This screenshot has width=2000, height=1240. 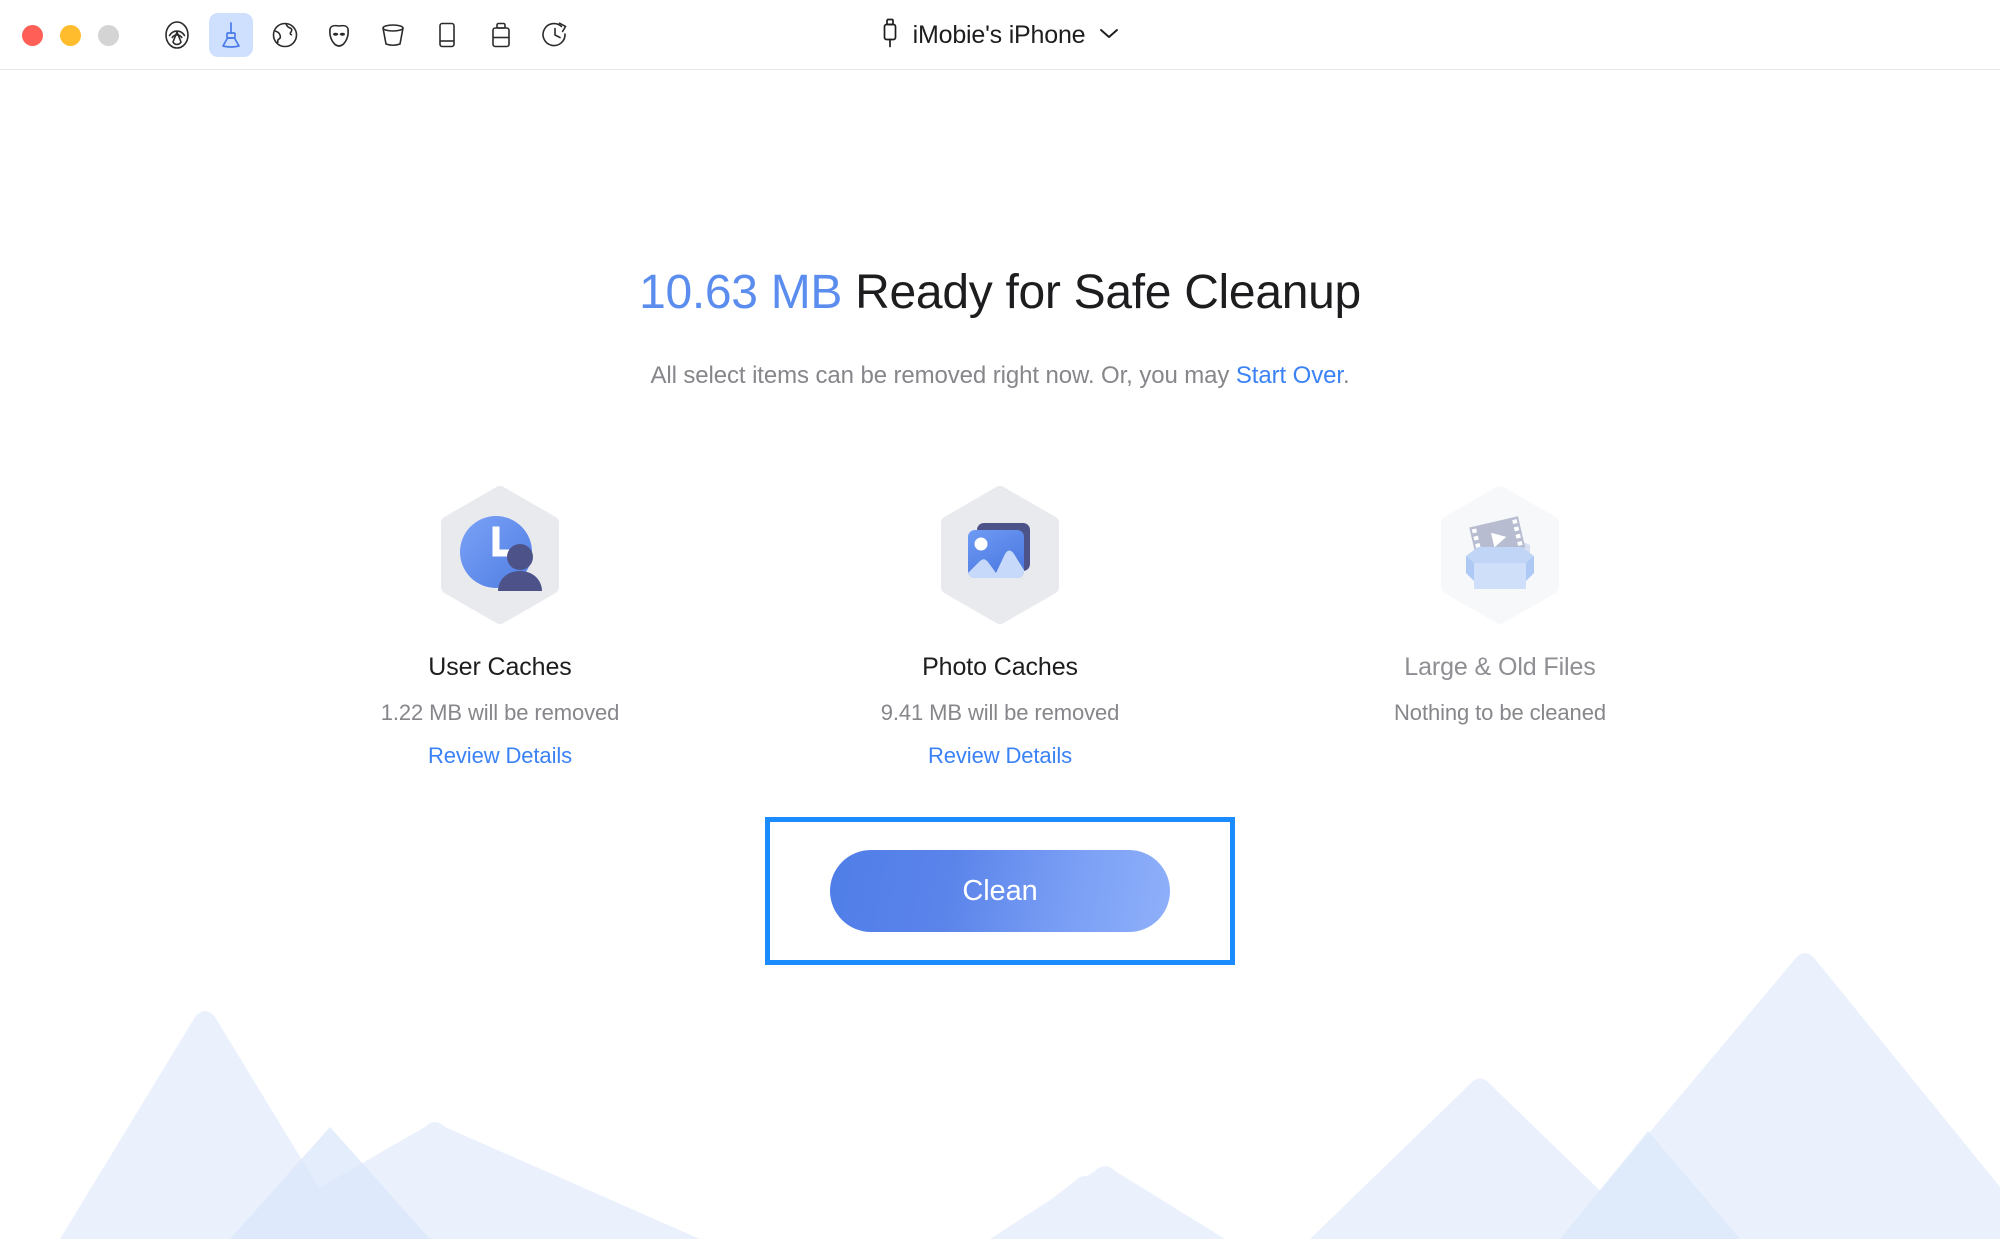 I want to click on toolbar-item-airdrop, so click(x=177, y=35).